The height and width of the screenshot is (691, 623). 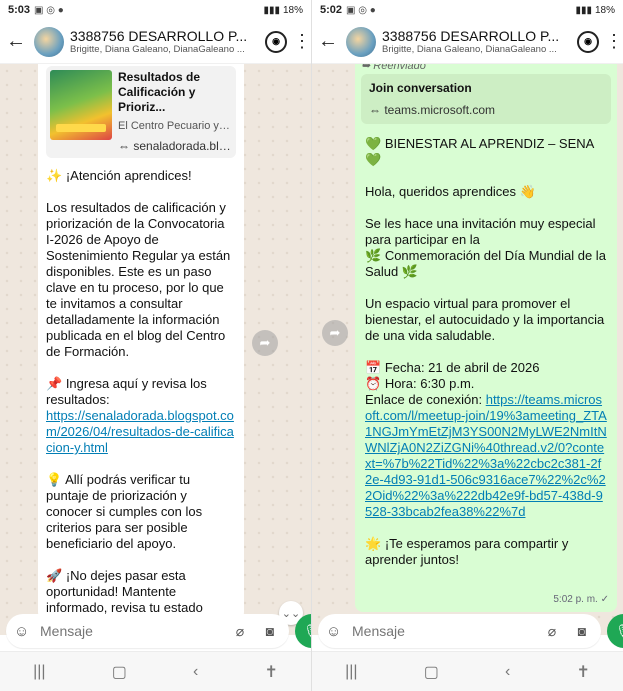 I want to click on ingresa-text: Ingresa aquí y revisa los resultados:, so click(x=126, y=391).